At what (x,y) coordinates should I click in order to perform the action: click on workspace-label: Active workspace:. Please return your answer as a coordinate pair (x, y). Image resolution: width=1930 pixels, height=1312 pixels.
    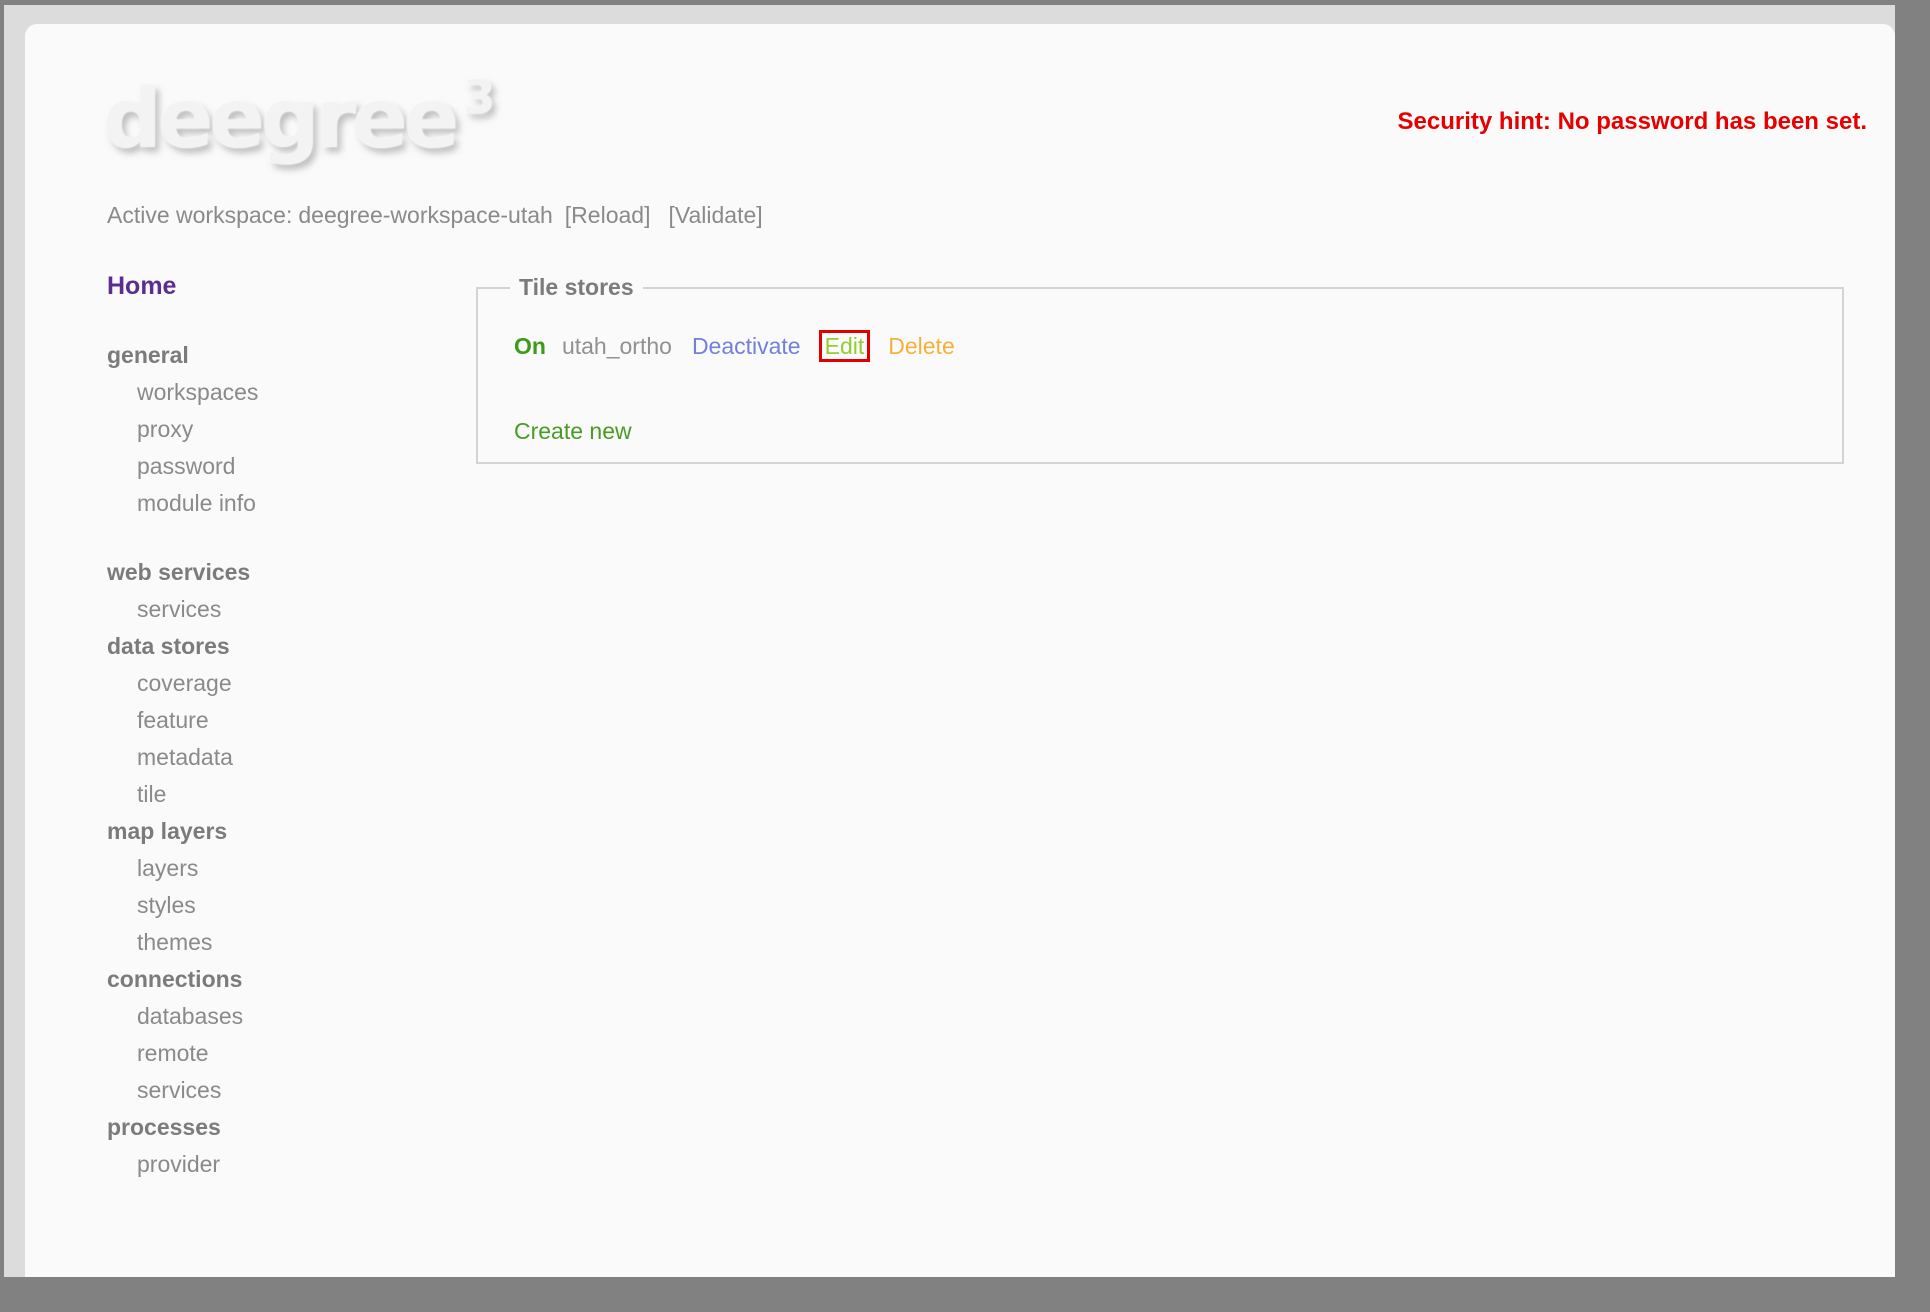
    Looking at the image, I should click on (200, 215).